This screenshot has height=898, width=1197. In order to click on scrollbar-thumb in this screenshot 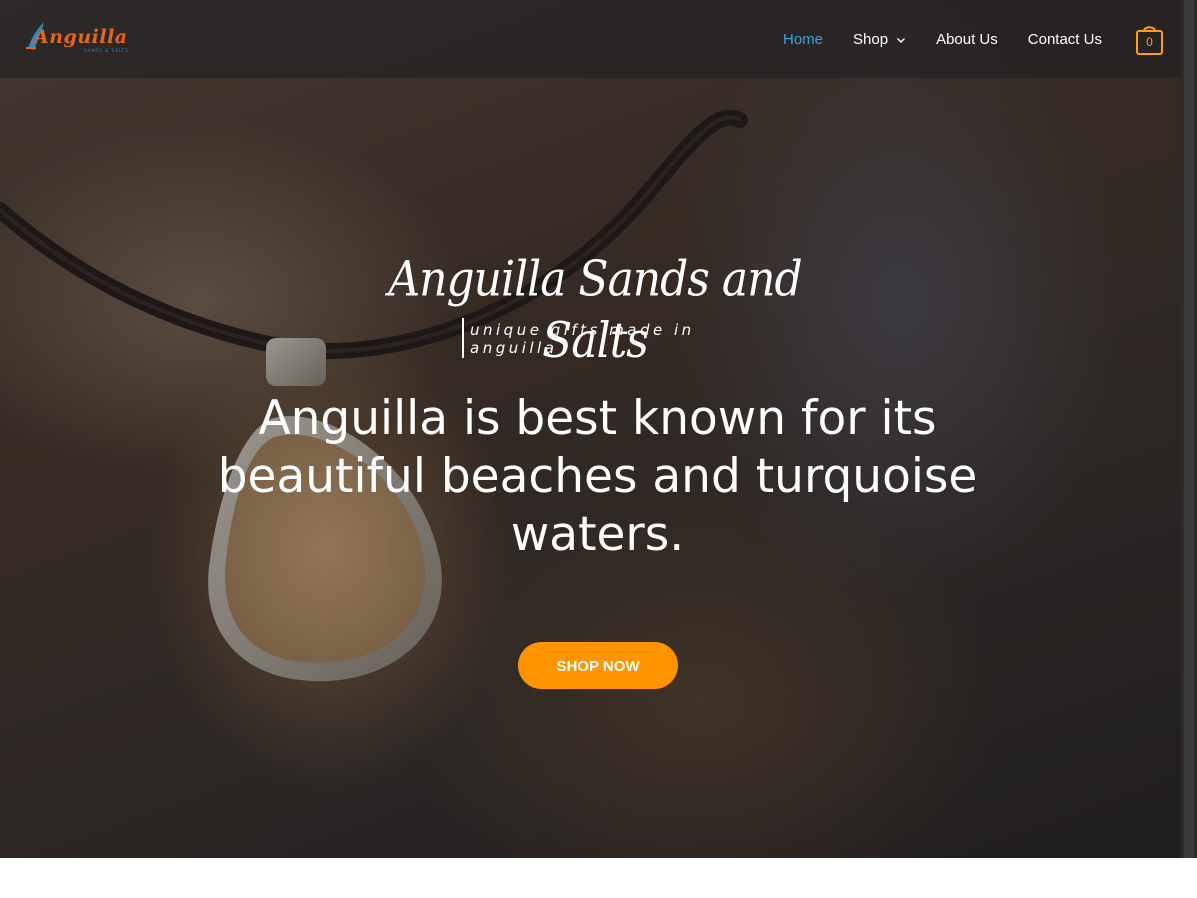, I will do `click(1189, 429)`.